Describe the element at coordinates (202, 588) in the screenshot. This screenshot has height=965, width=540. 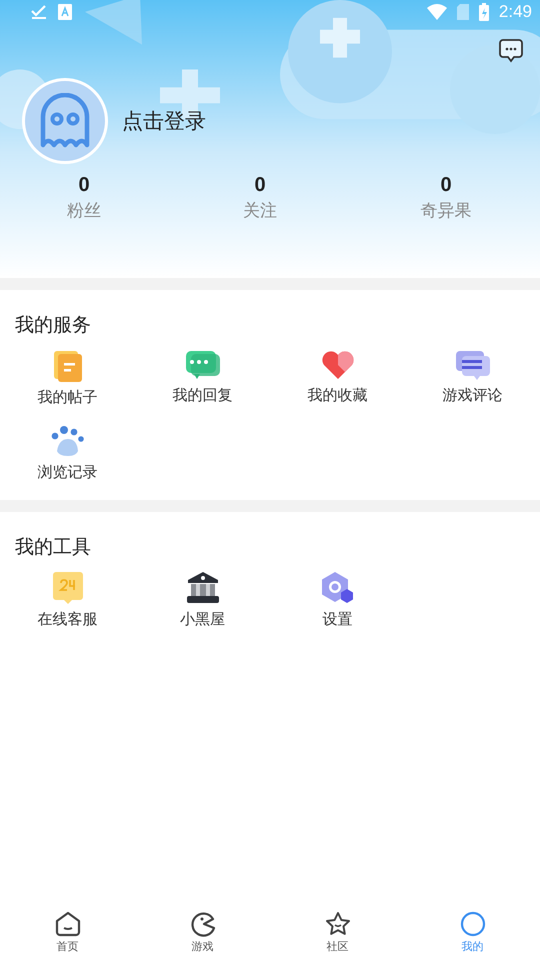
I see `building-icon` at that location.